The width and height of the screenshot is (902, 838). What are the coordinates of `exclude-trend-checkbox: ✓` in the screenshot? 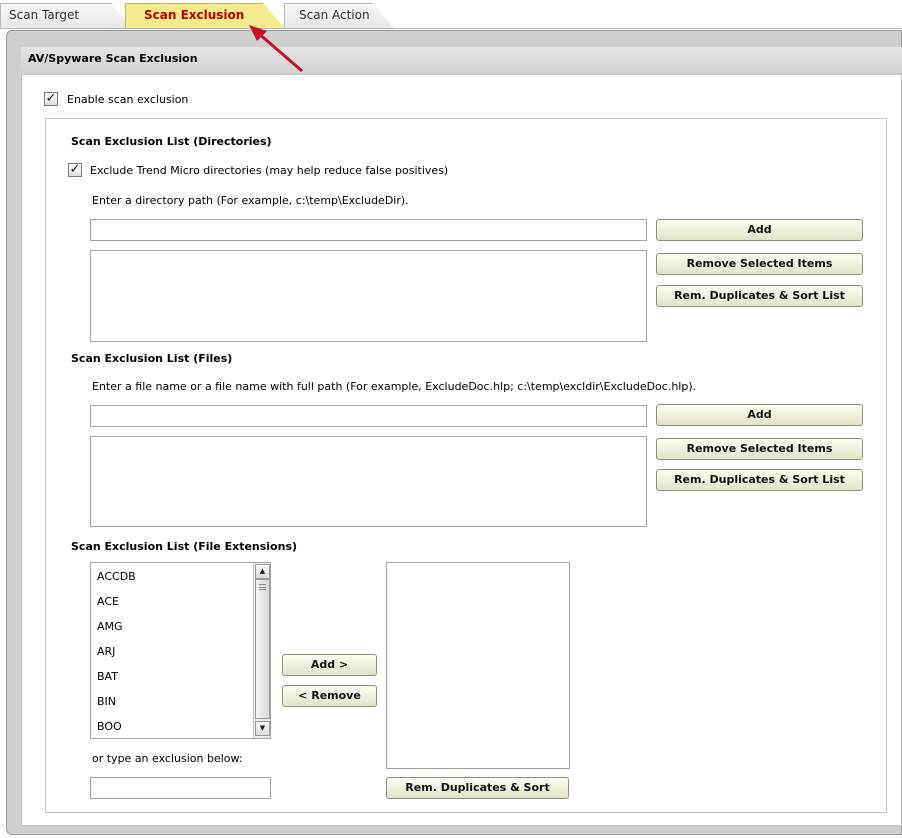 It's located at (75, 170).